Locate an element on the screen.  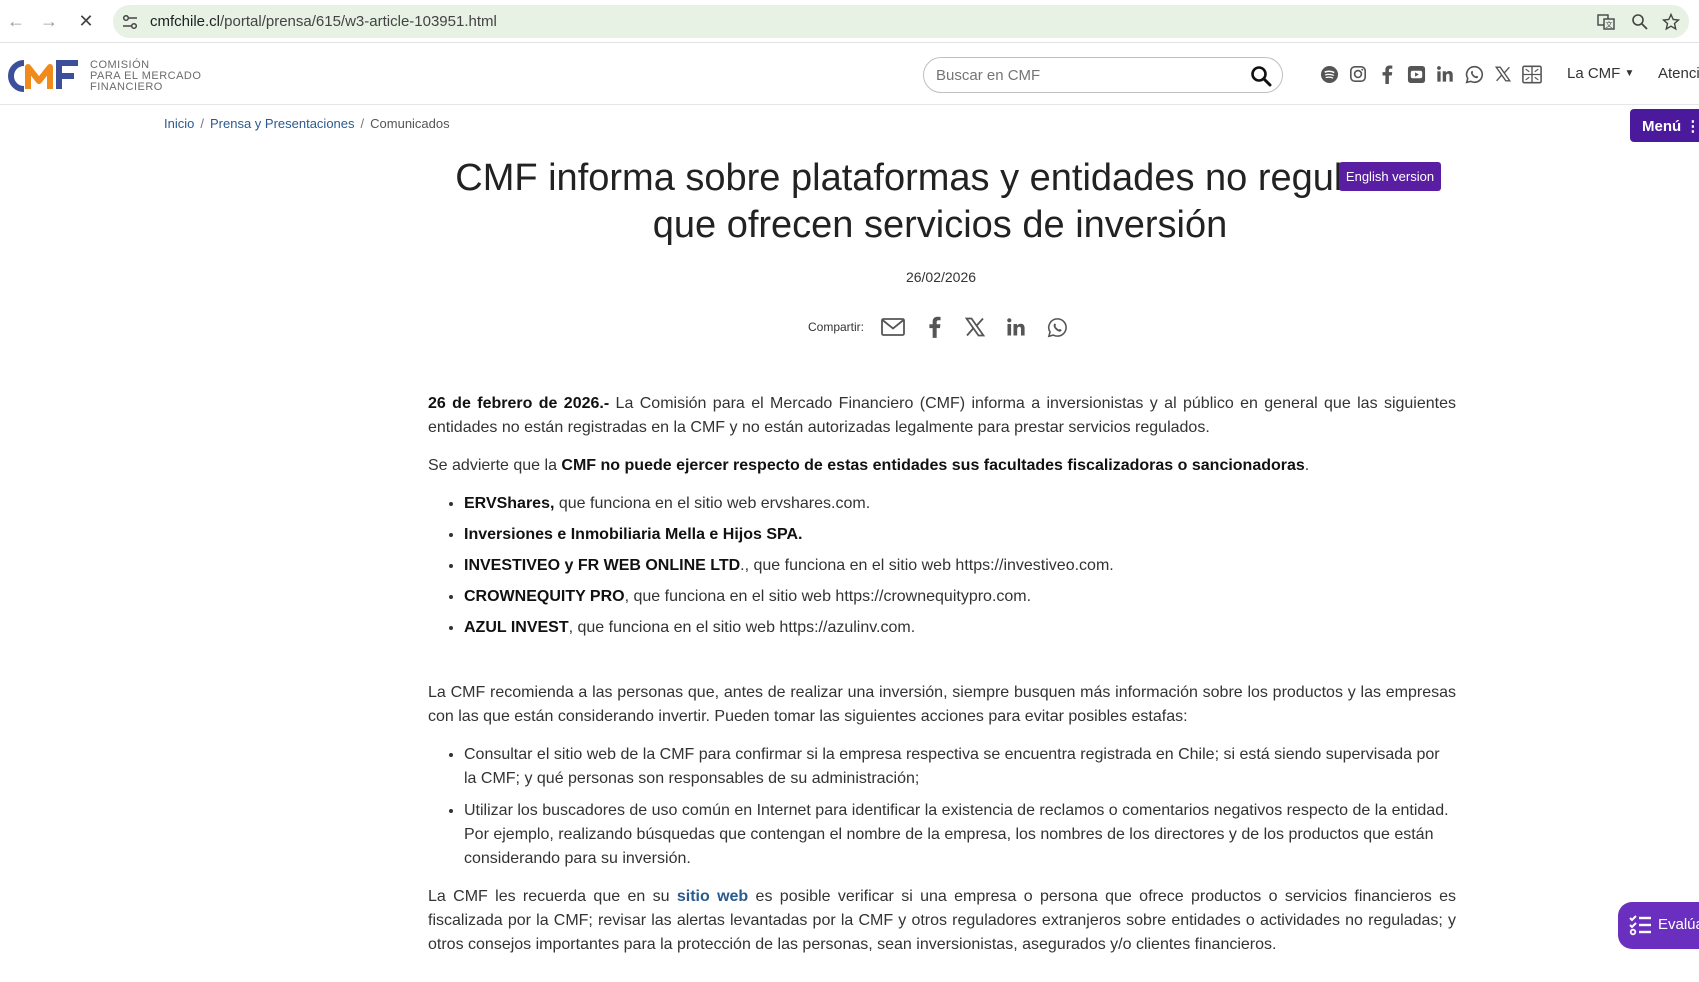
social-links is located at coordinates (1430, 74).